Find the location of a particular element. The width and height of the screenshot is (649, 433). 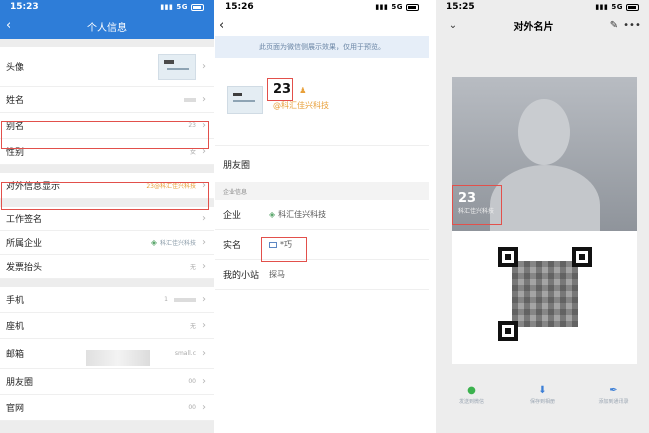

enterprise-value: ◈ 科汇佳兴科技 is located at coordinates (173, 242).